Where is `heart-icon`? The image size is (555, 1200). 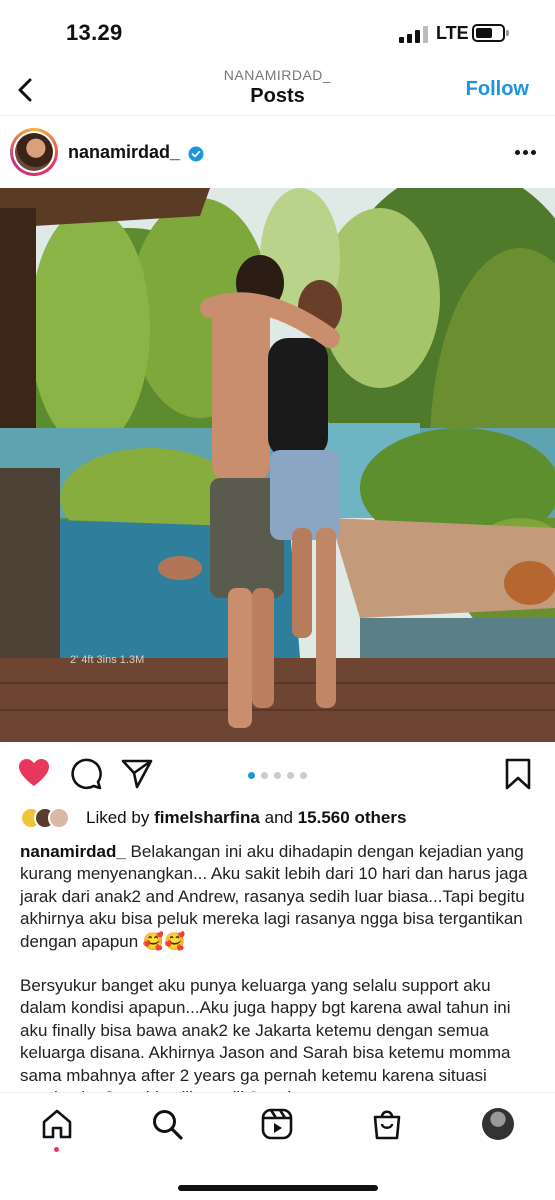
heart-icon is located at coordinates (34, 773).